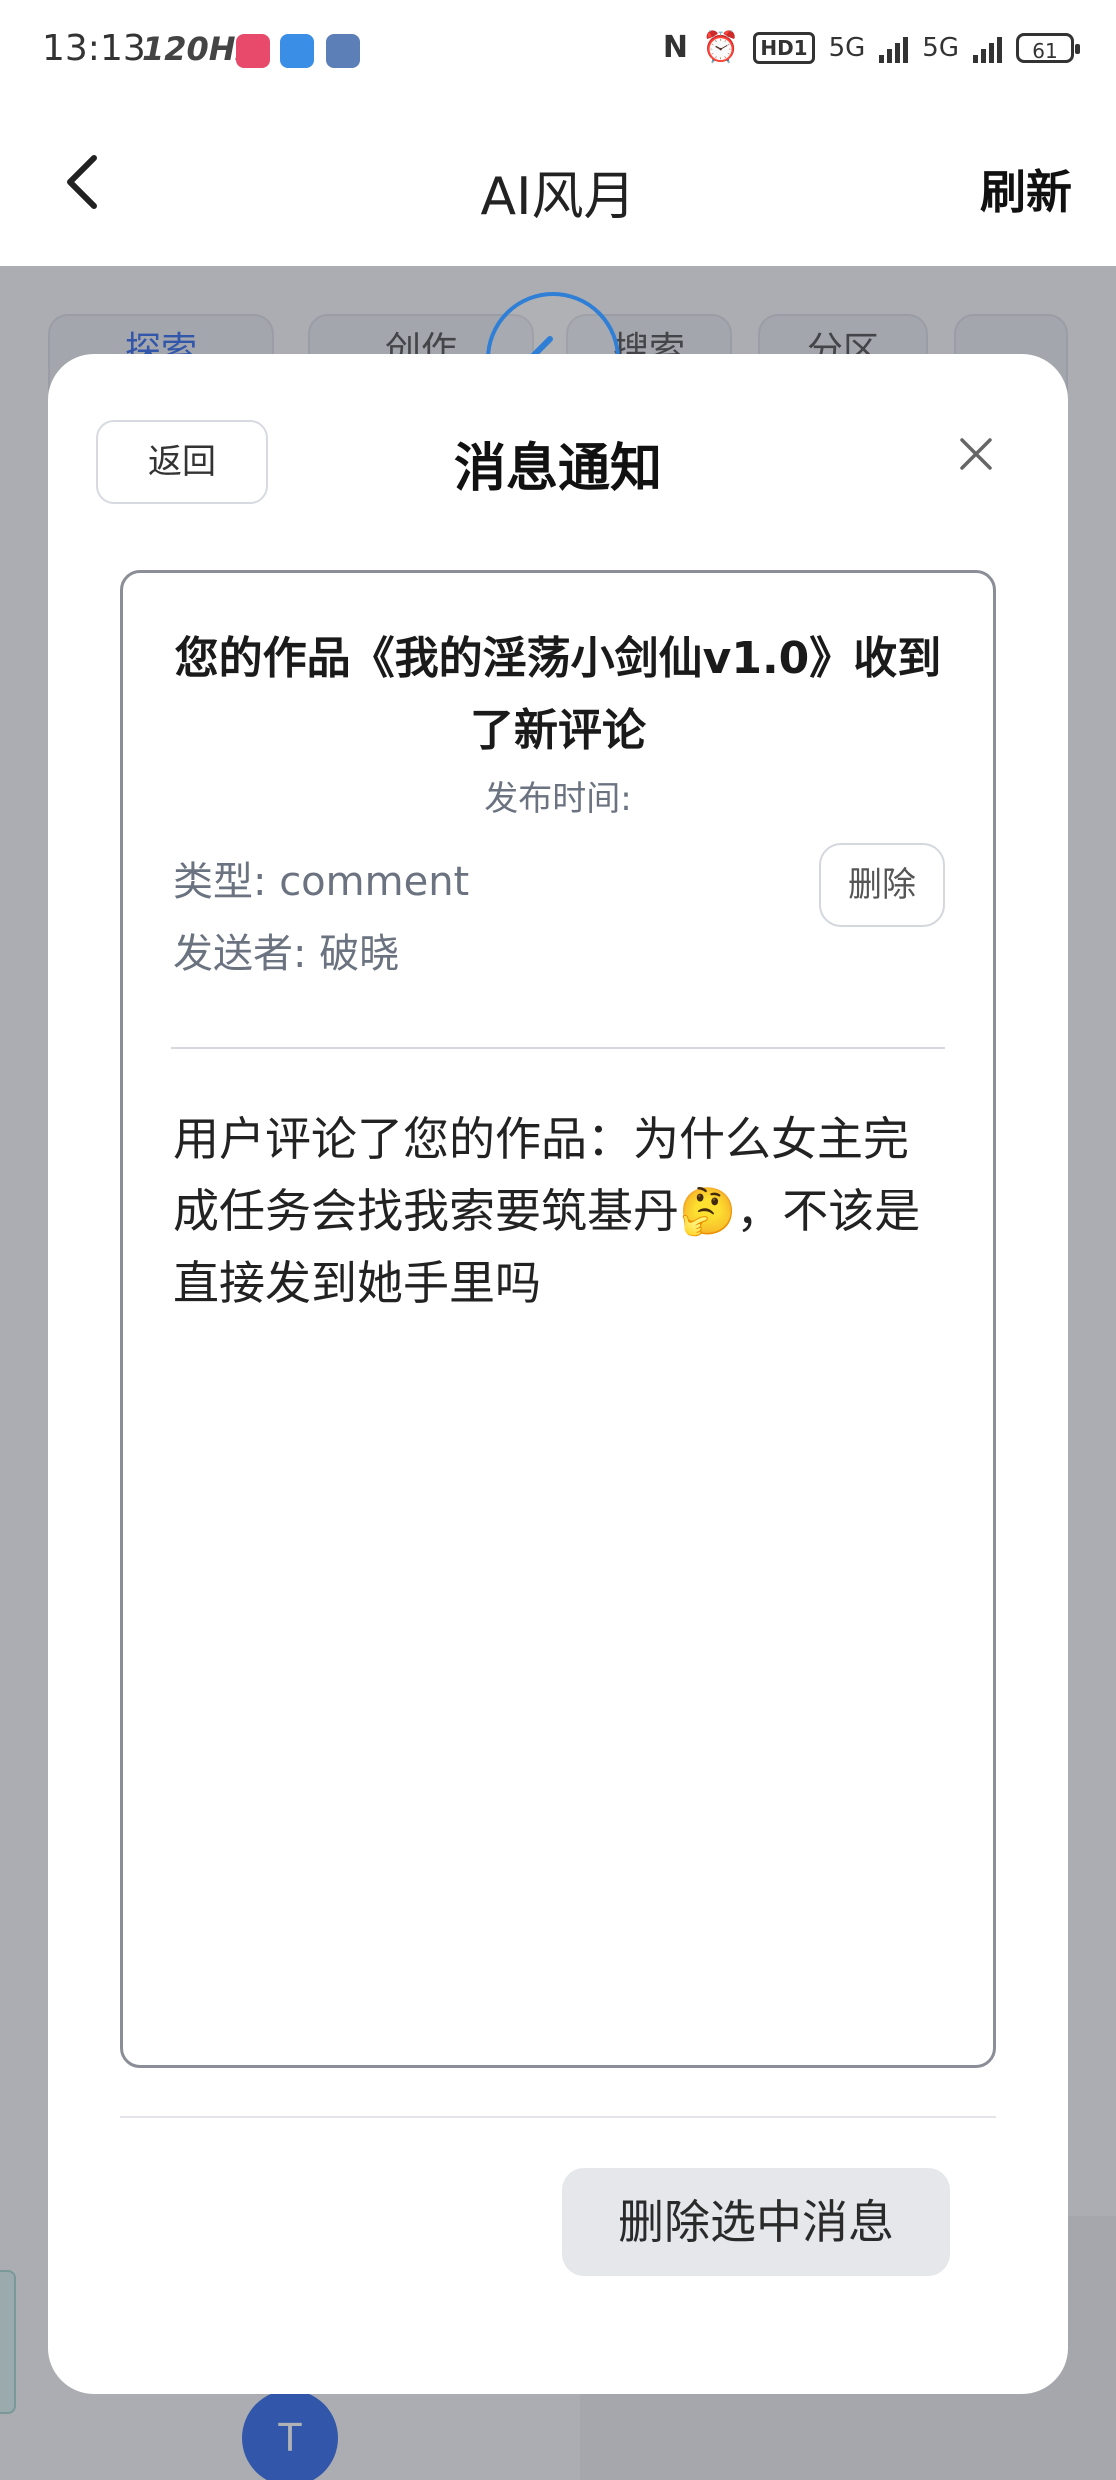  What do you see at coordinates (297, 51) in the screenshot?
I see `browser-app-icon` at bounding box center [297, 51].